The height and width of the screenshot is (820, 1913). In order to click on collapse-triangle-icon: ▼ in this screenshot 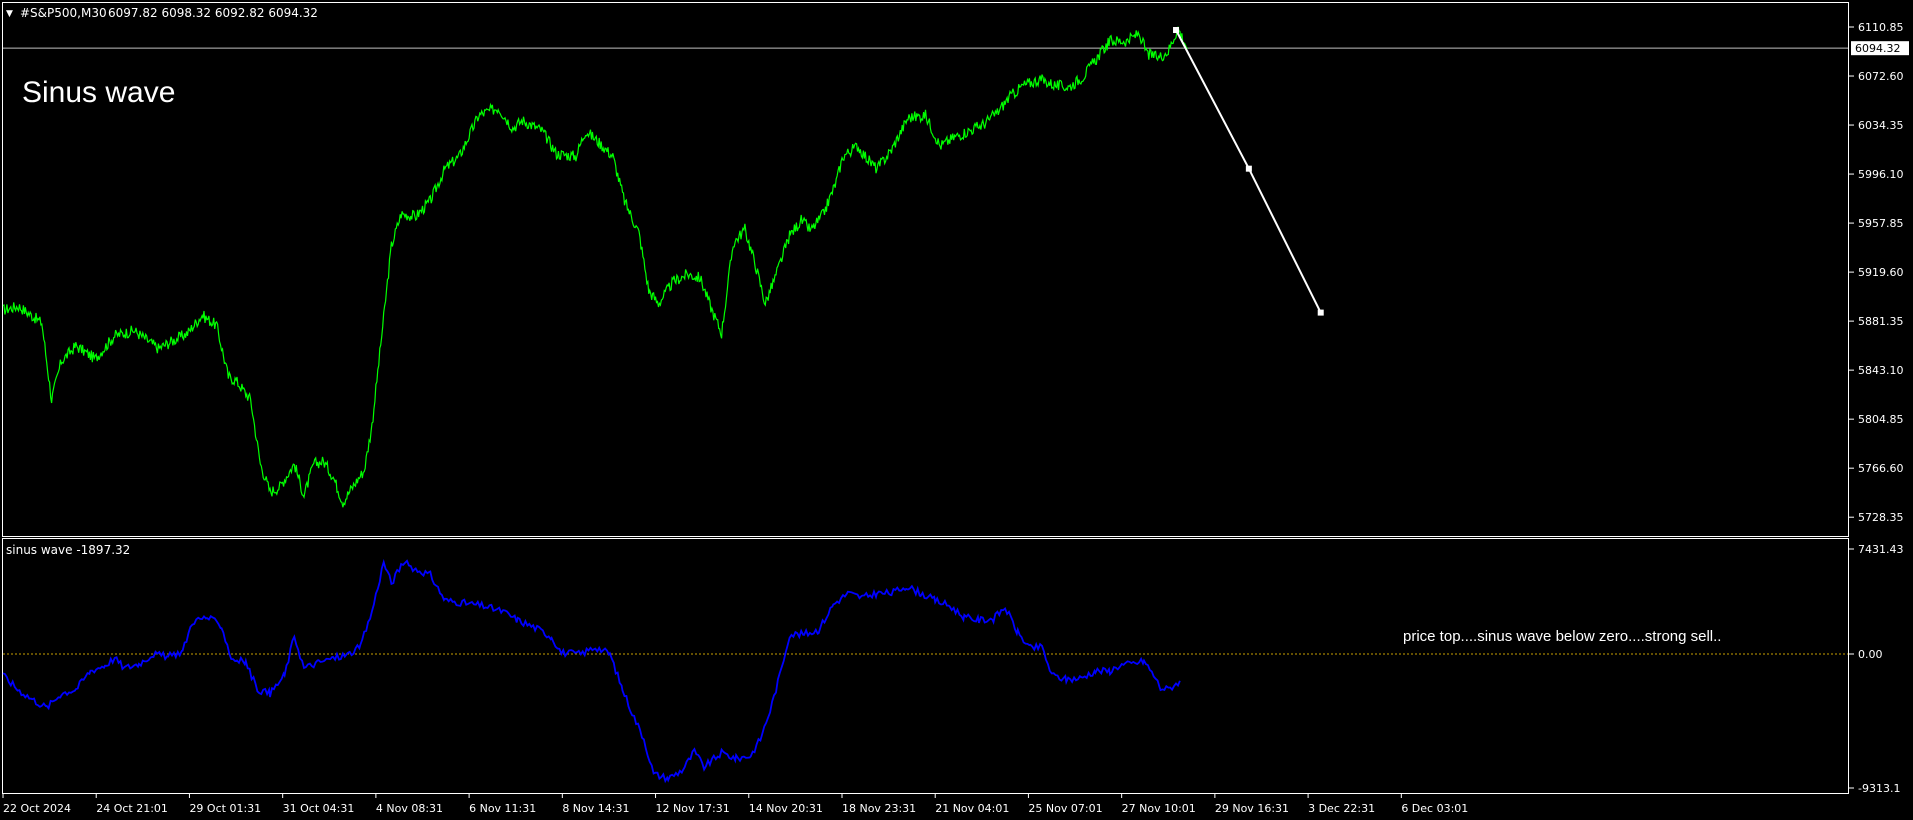, I will do `click(9, 14)`.